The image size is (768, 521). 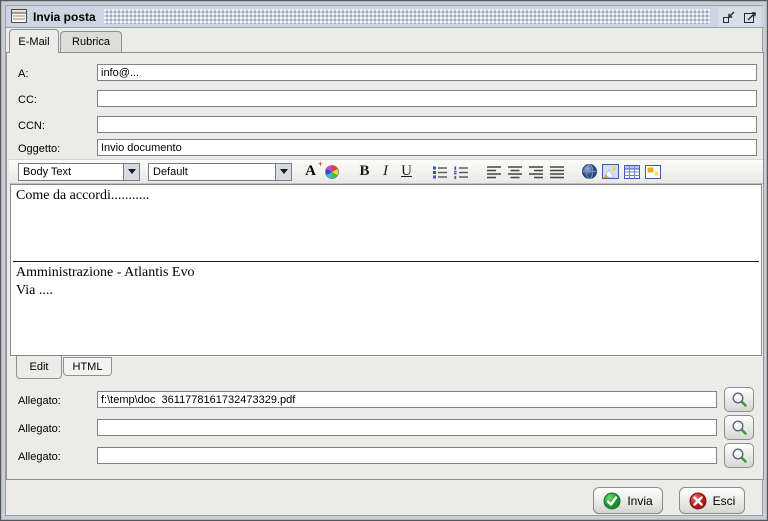 I want to click on insert-table-icon, so click(x=631, y=171).